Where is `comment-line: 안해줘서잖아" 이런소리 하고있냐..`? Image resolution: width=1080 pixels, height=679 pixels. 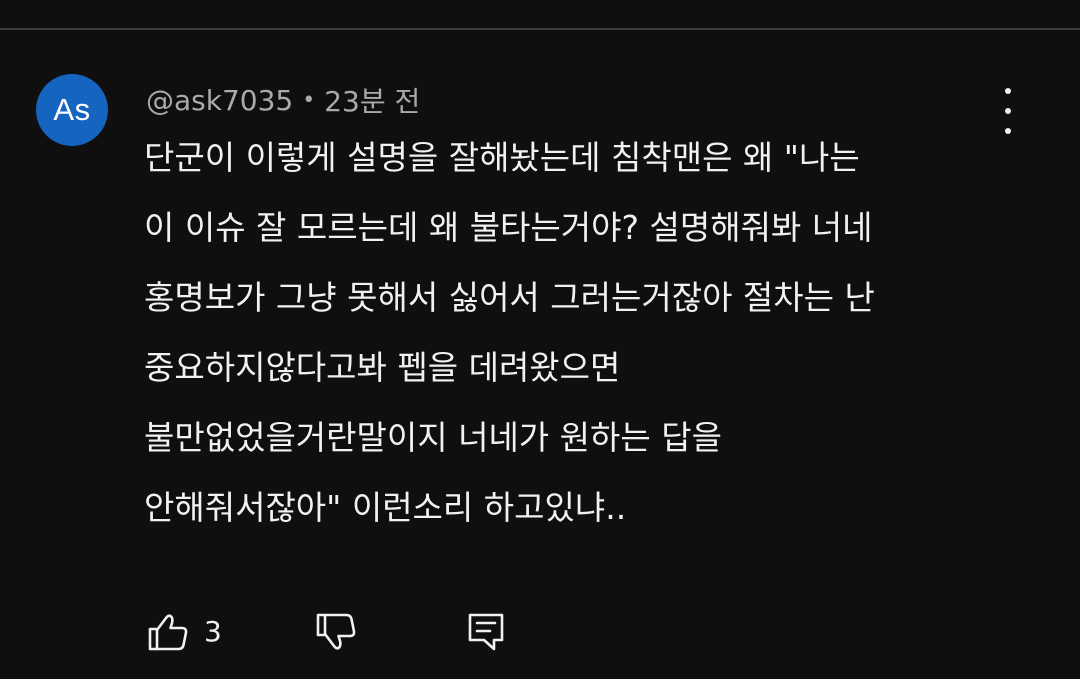 comment-line: 안해줘서잖아" 이런소리 하고있냐.. is located at coordinates (385, 507).